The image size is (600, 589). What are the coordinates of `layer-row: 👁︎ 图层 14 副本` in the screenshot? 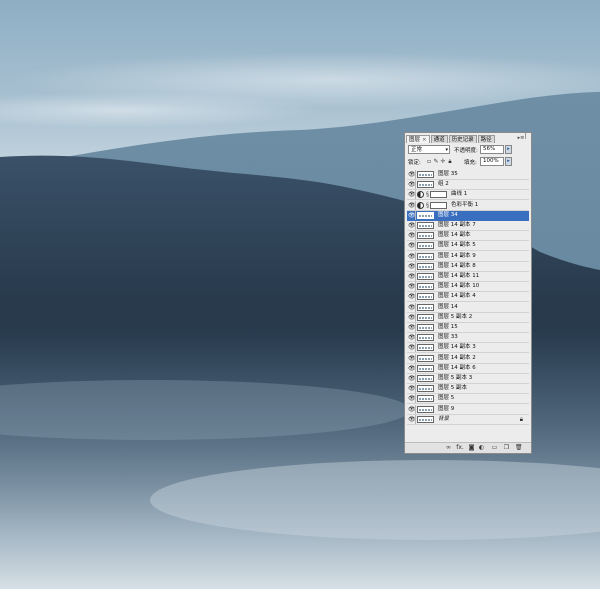 It's located at (468, 236).